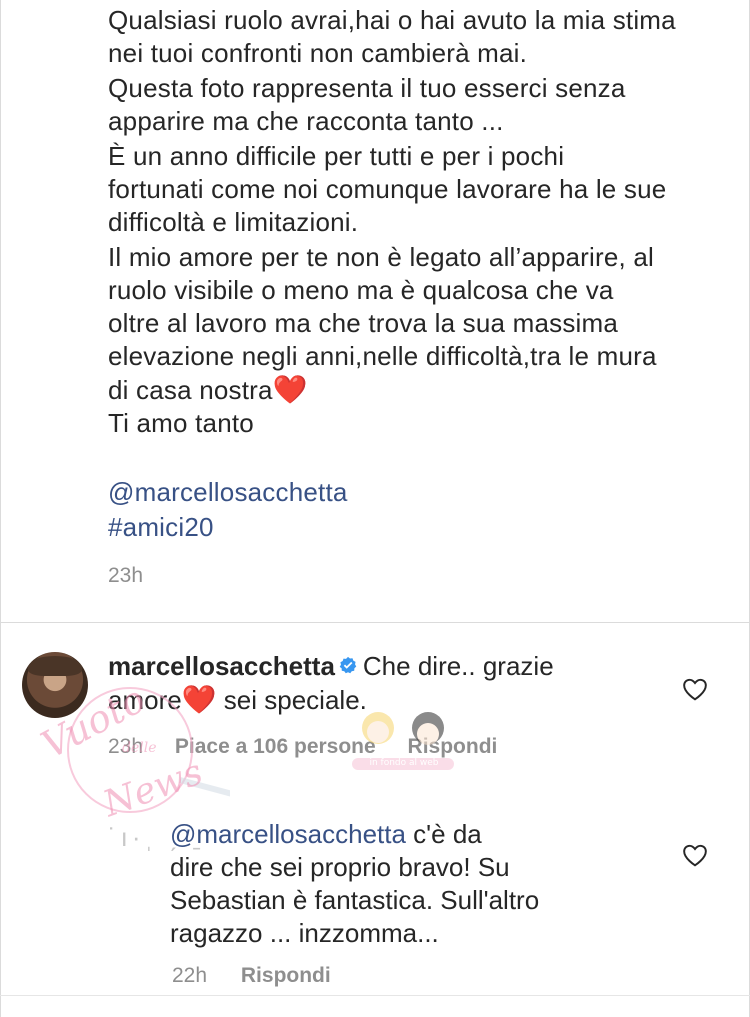 Image resolution: width=750 pixels, height=1017 pixels. I want to click on avatar-hat, so click(55, 666).